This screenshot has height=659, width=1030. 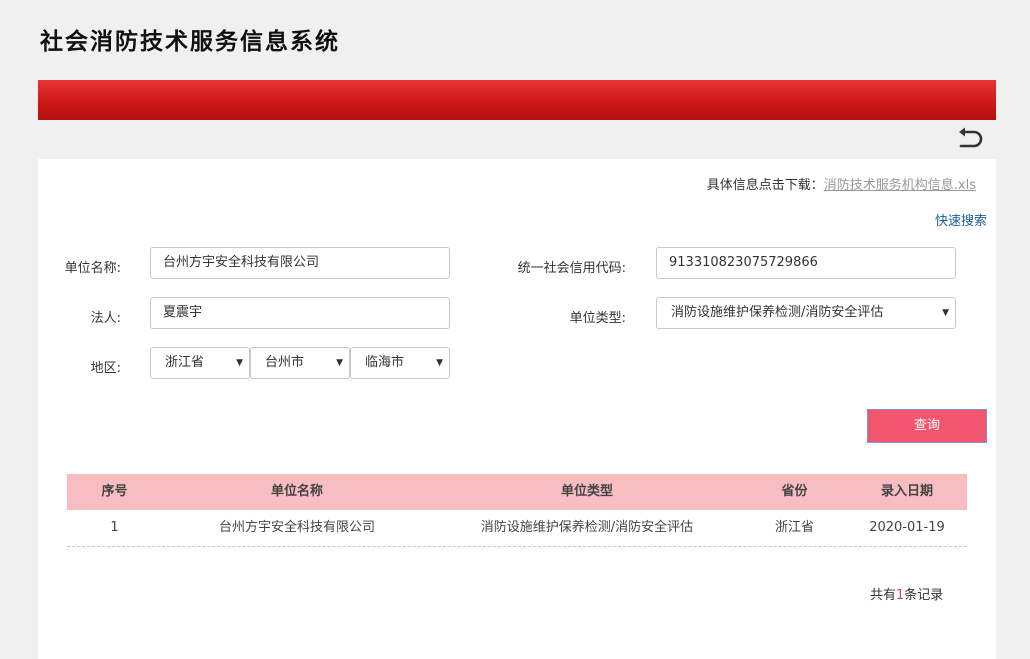 I want to click on app-header: 社会消防技术服务信息系统, so click(x=515, y=40).